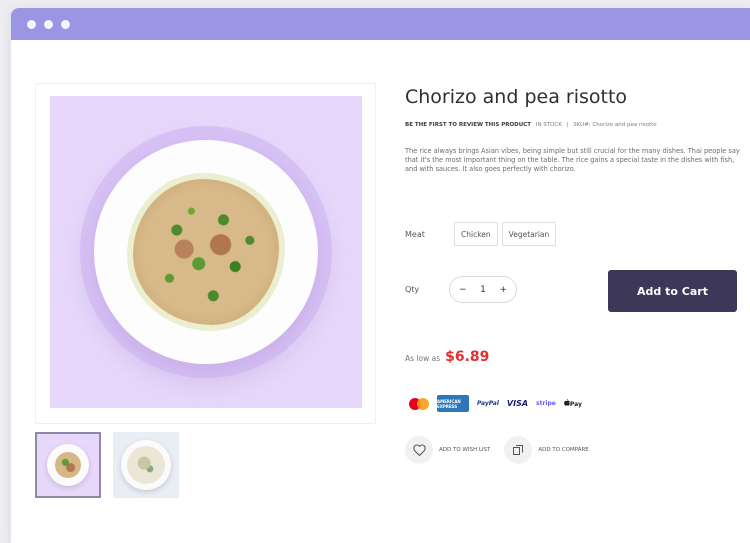 The image size is (750, 543). What do you see at coordinates (516, 97) in the screenshot?
I see `product-title: Chorizo and pea risotto` at bounding box center [516, 97].